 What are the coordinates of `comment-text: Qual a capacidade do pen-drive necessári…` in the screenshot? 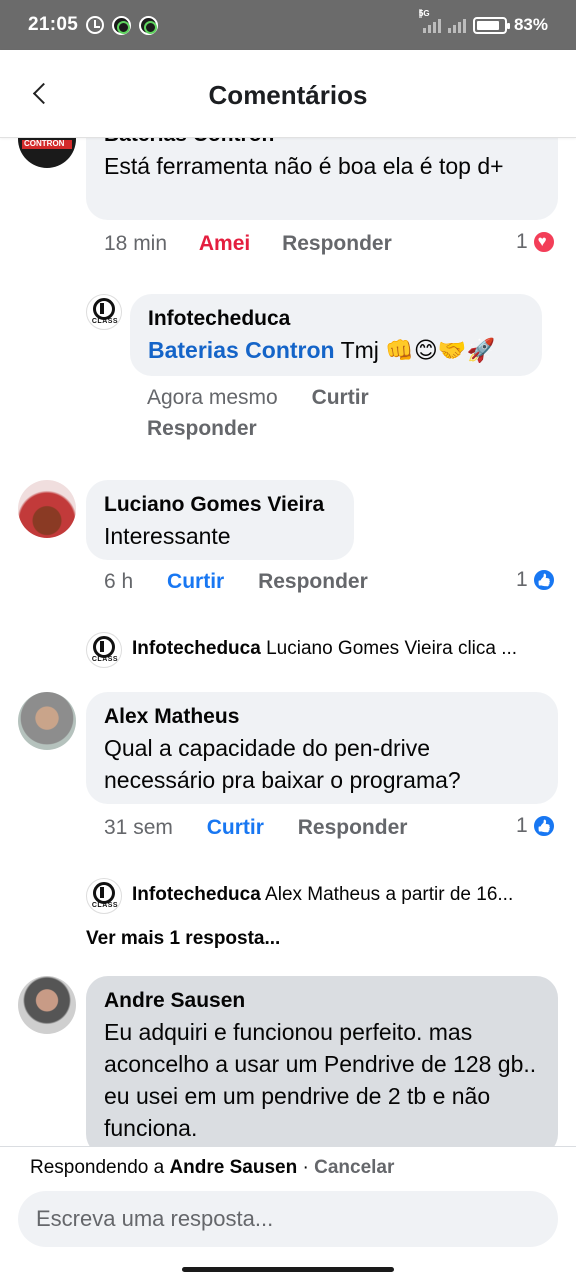 It's located at (282, 764).